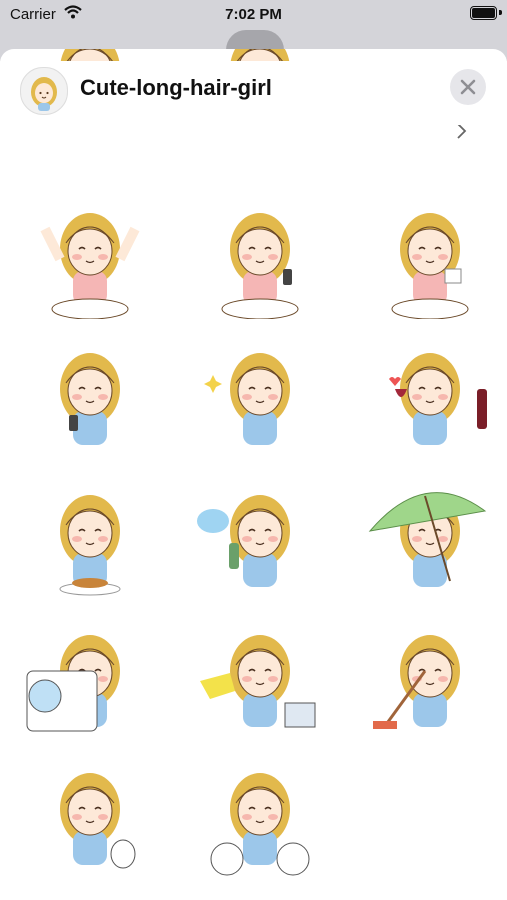 The image size is (507, 900). What do you see at coordinates (260, 394) in the screenshot?
I see `sticker-praying` at bounding box center [260, 394].